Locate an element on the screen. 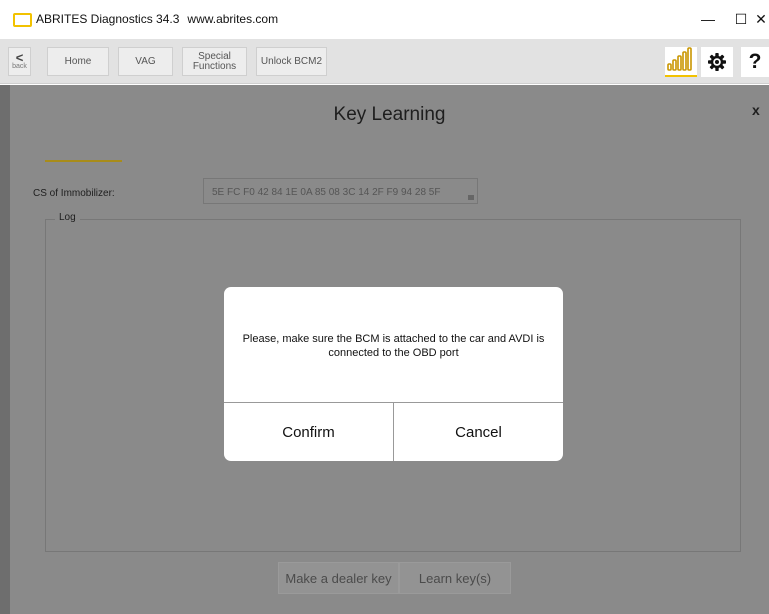  close-window-button: ✕ is located at coordinates (755, 19).